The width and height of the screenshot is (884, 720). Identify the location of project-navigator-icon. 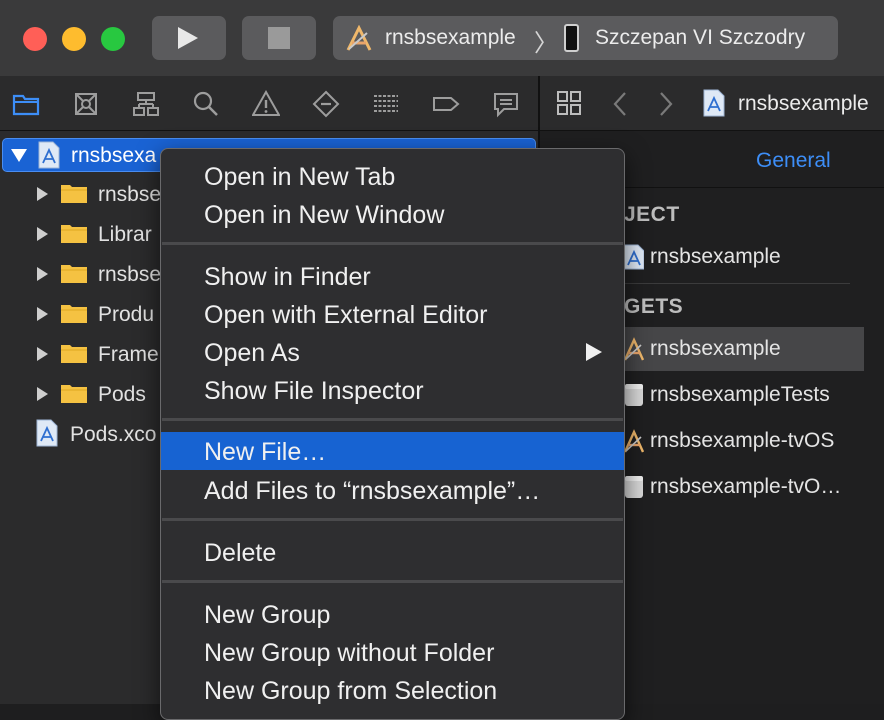
(26, 104).